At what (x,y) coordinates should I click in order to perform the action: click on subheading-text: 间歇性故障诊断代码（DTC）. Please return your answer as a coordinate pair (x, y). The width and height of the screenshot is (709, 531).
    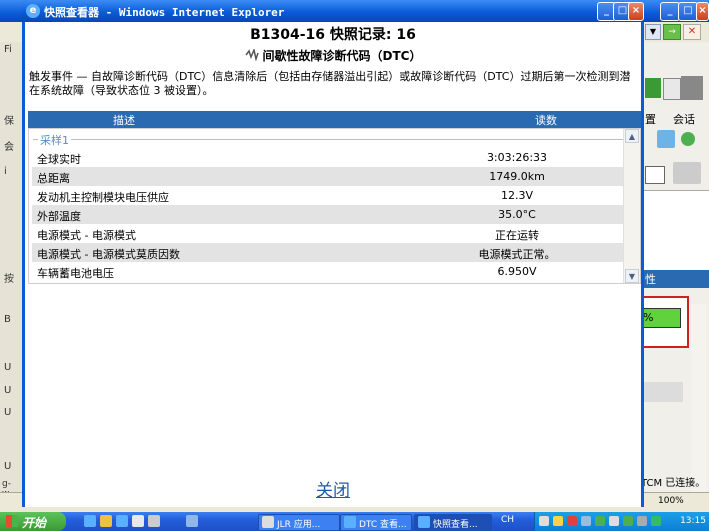
    Looking at the image, I should click on (342, 56).